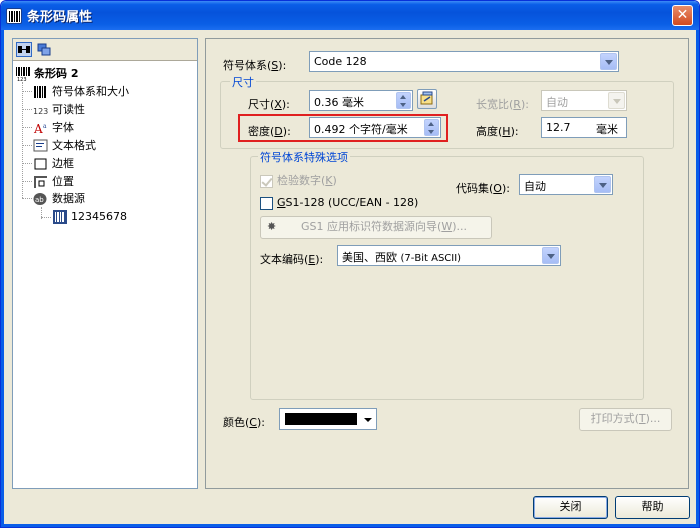  What do you see at coordinates (45, 126) in the screenshot?
I see `svg-text: a` at bounding box center [45, 126].